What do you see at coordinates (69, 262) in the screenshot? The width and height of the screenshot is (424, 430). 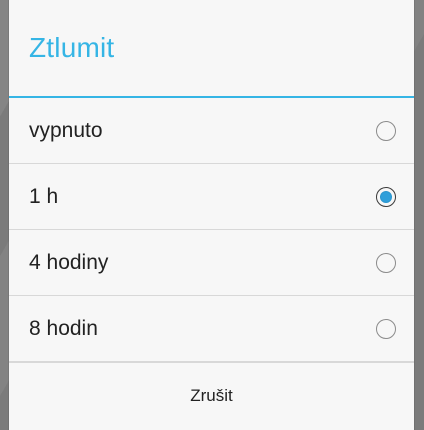 I see `option-label: 4 hodiny` at bounding box center [69, 262].